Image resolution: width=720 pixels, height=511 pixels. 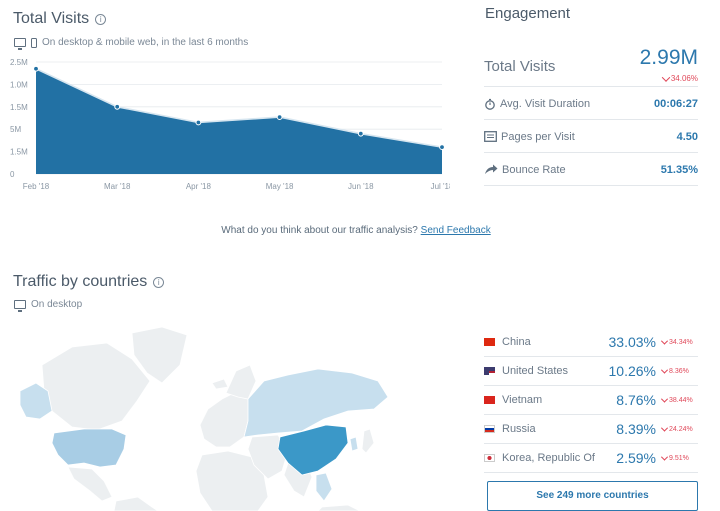 I want to click on country-name: China, so click(x=516, y=342).